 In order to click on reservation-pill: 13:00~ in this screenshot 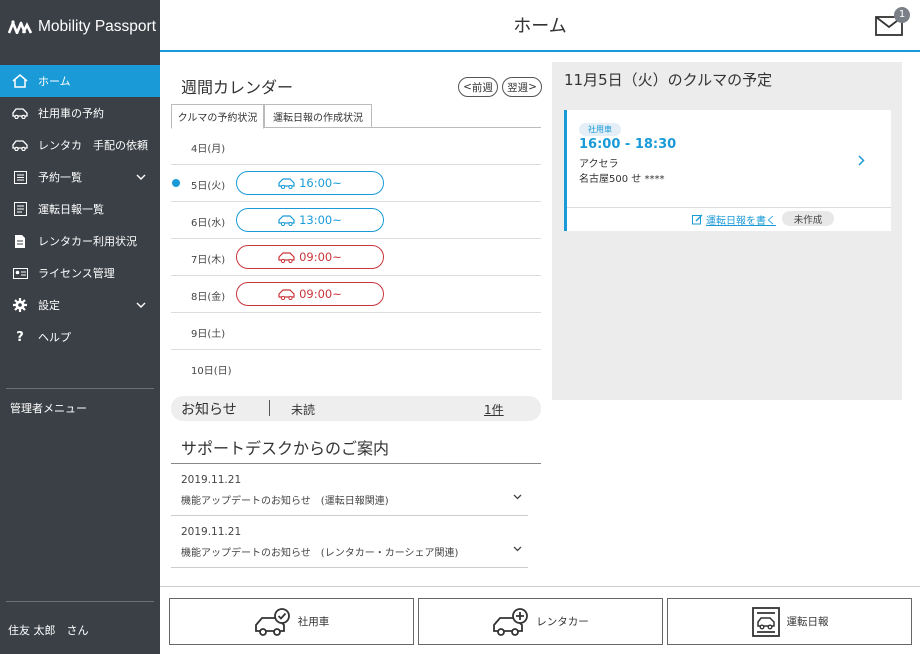, I will do `click(310, 220)`.